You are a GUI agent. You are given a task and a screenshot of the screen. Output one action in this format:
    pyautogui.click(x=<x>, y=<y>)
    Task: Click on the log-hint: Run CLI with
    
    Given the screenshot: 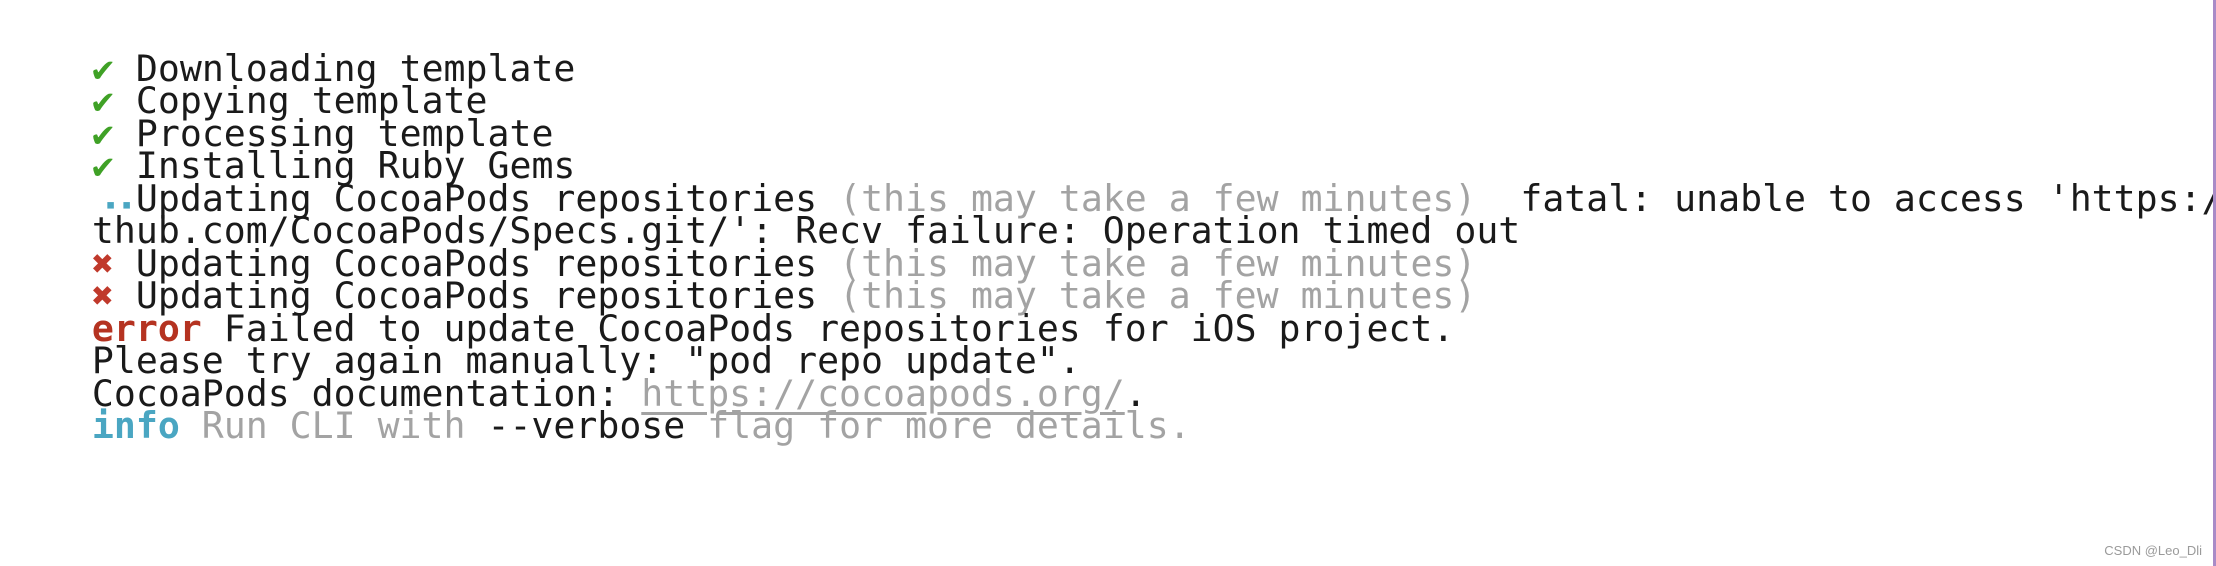 What is the action you would take?
    pyautogui.click(x=333, y=425)
    